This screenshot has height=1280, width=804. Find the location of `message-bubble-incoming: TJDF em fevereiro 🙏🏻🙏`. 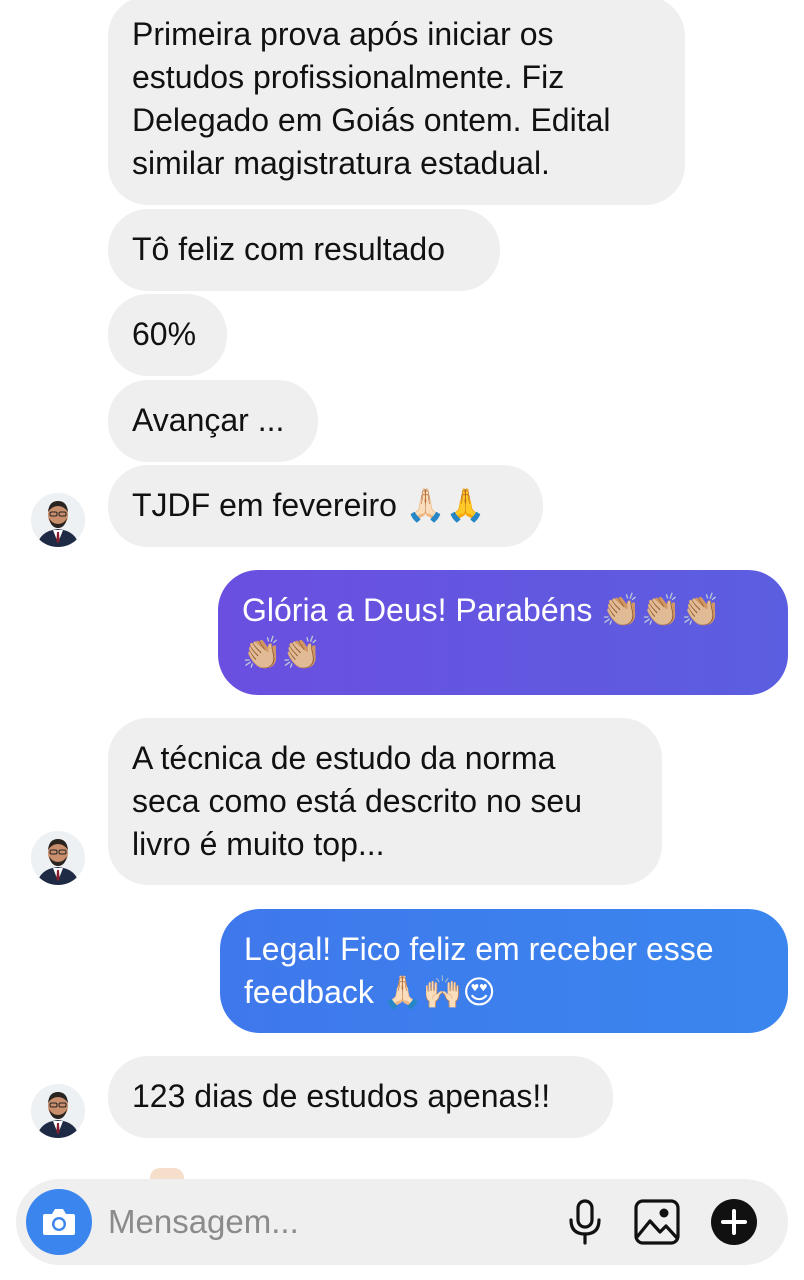

message-bubble-incoming: TJDF em fevereiro 🙏🏻🙏 is located at coordinates (325, 506).